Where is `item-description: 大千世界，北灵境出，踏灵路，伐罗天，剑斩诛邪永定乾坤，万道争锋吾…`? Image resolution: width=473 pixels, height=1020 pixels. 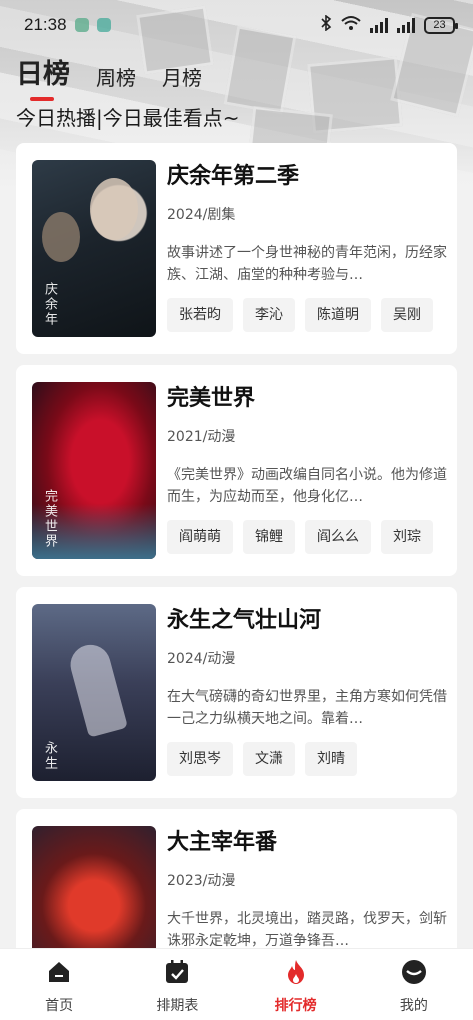 item-description: 大千世界，北灵境出，踏灵路，伐罗天，剑斩诛邪永定乾坤，万道争锋吾… is located at coordinates (307, 930).